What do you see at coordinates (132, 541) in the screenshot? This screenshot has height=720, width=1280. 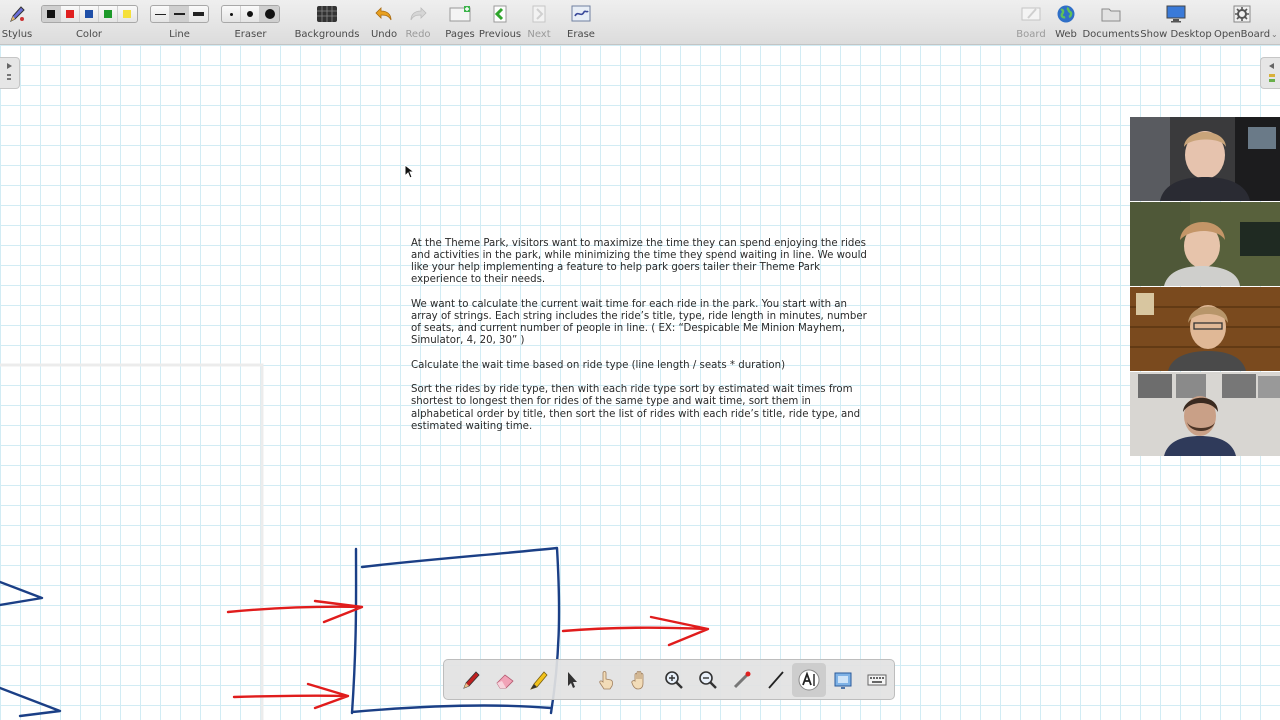 I see `faded-stroke` at bounding box center [132, 541].